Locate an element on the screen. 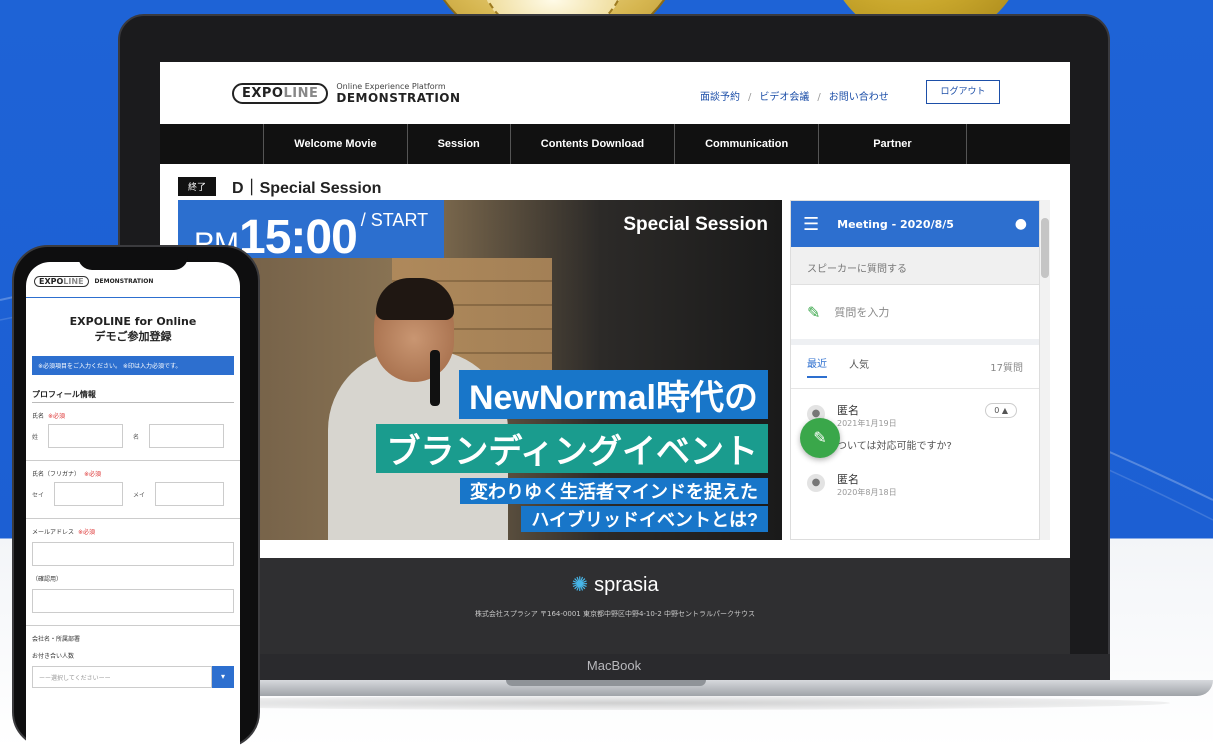  label-email-confirm: （確認用） is located at coordinates (47, 579).